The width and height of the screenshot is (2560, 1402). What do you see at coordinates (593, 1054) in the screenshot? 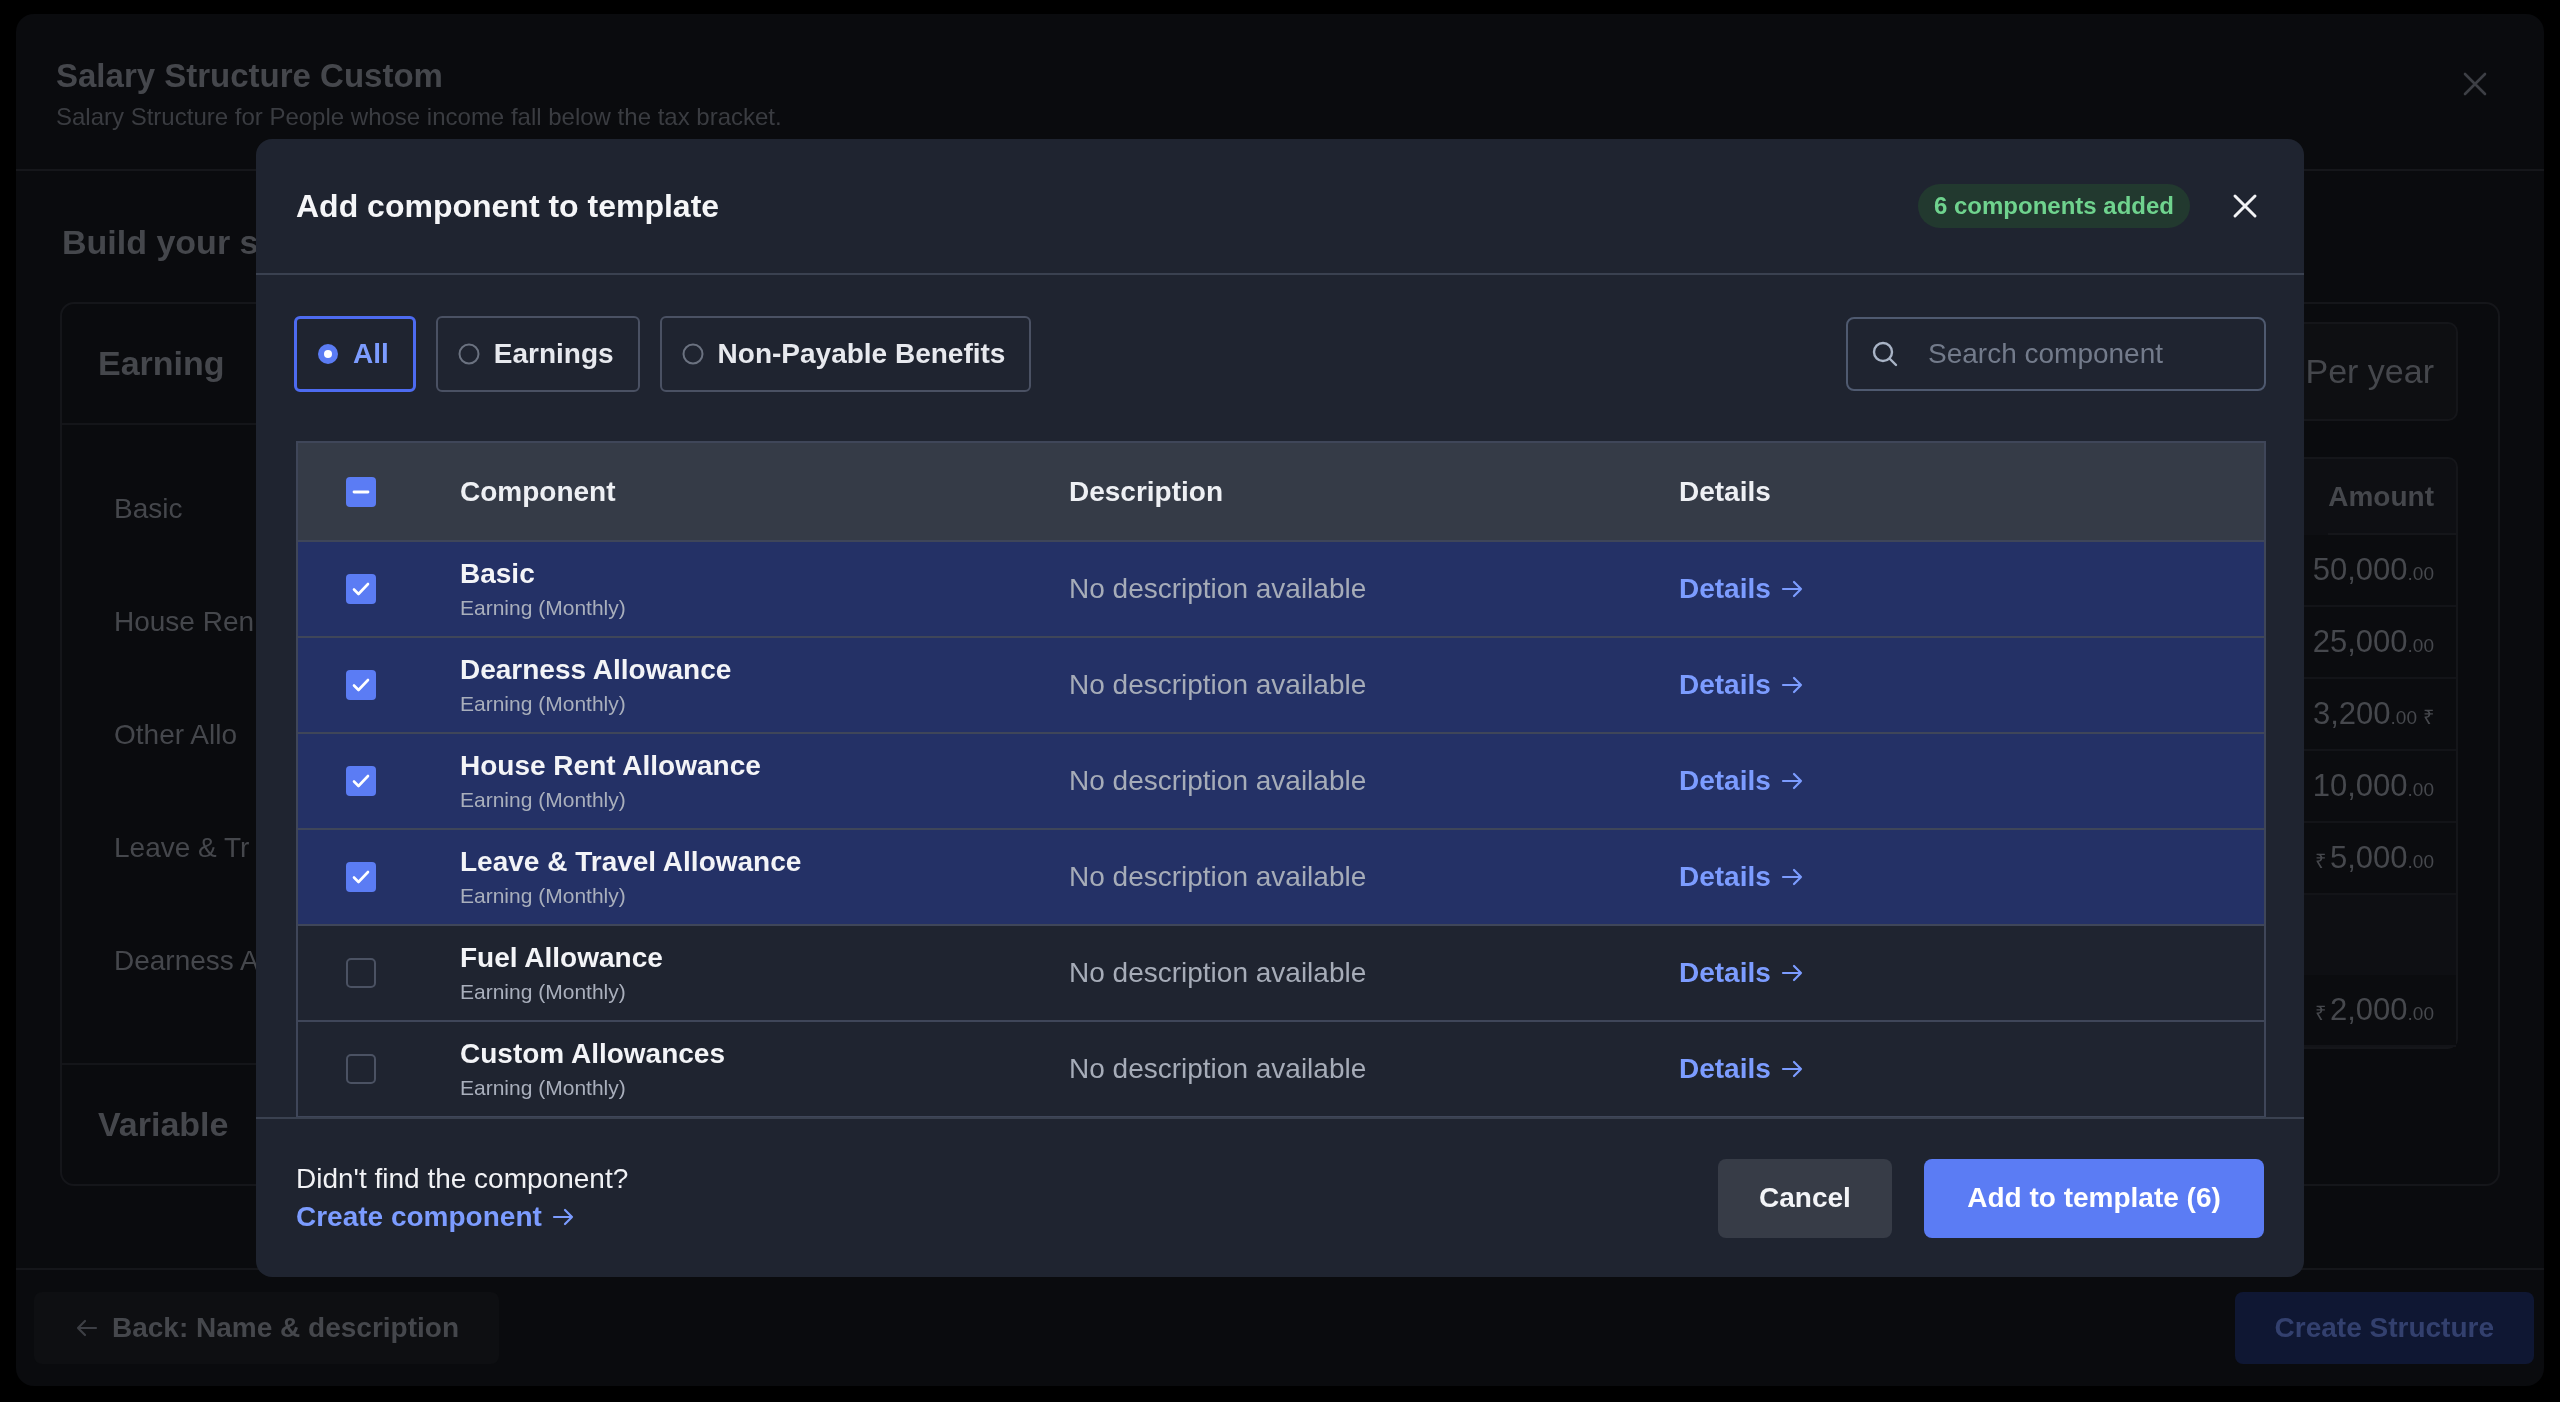
I see `component-name: Custom Allowances` at bounding box center [593, 1054].